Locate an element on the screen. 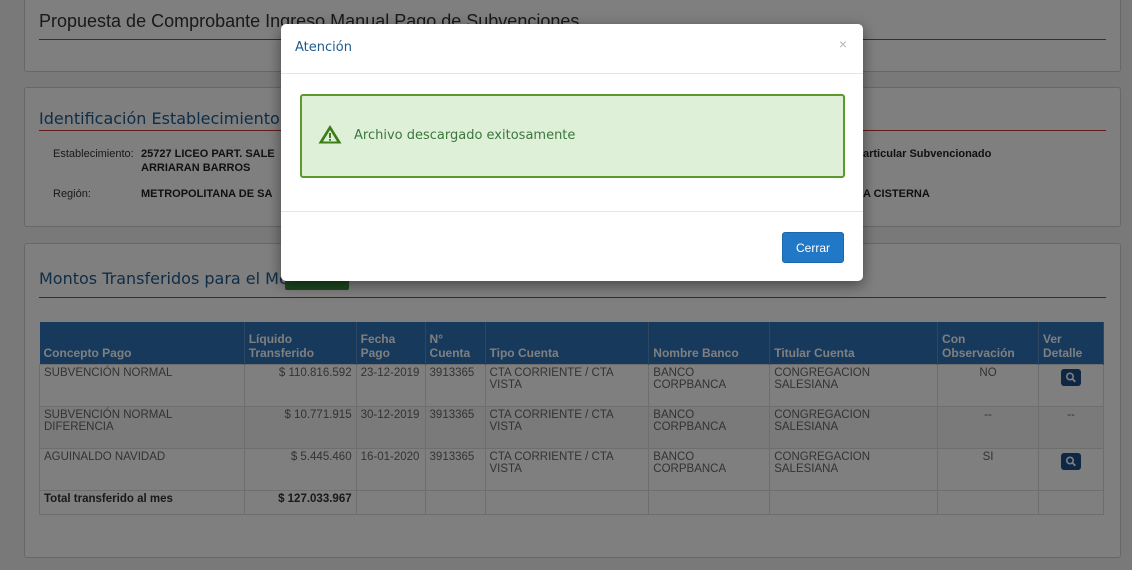  dialog-title: Atención is located at coordinates (323, 47).